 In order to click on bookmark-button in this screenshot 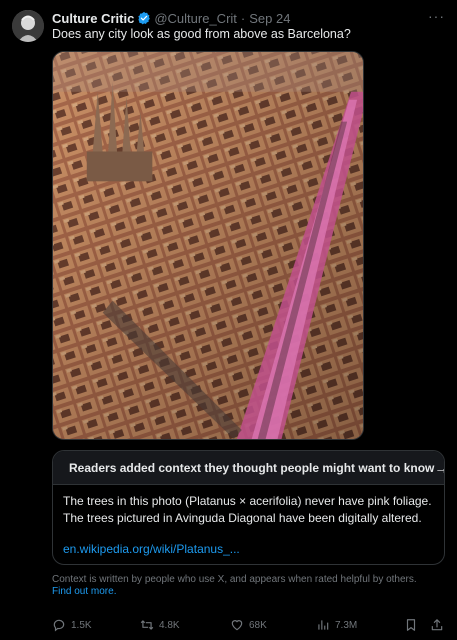, I will do `click(411, 625)`.